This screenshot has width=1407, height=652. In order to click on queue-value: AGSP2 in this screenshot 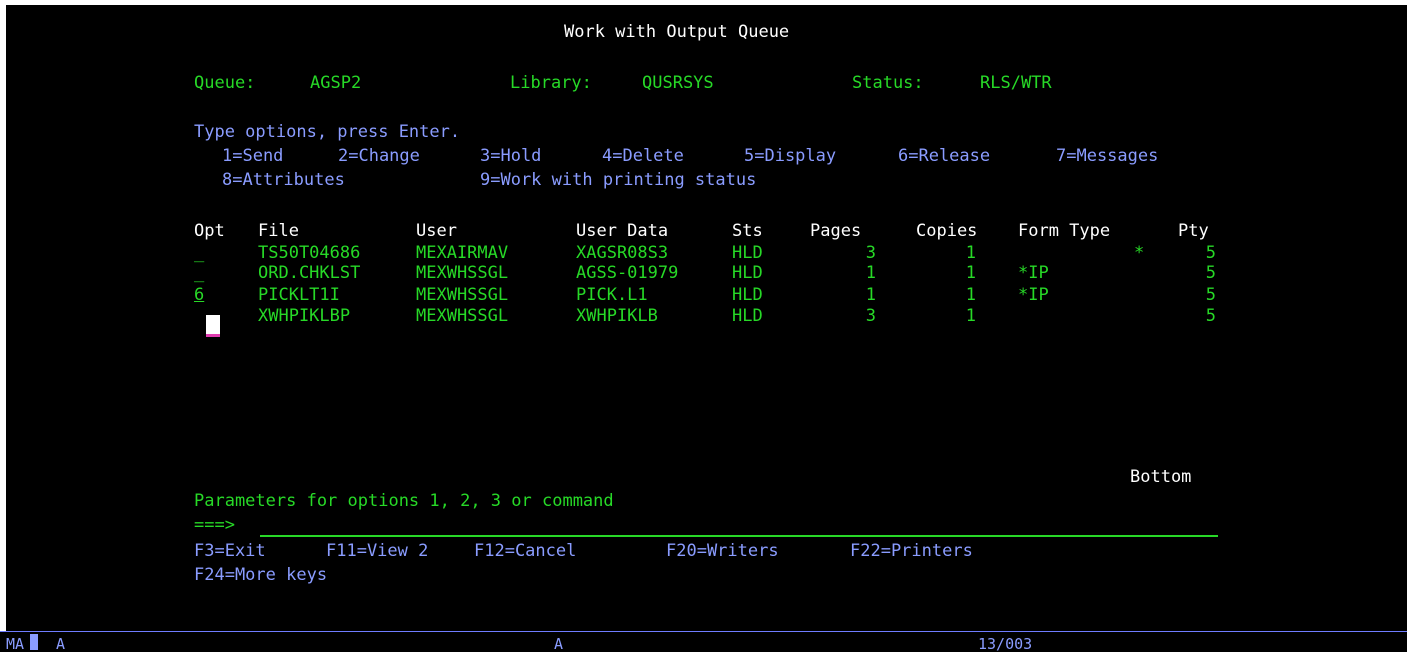, I will do `click(336, 83)`.